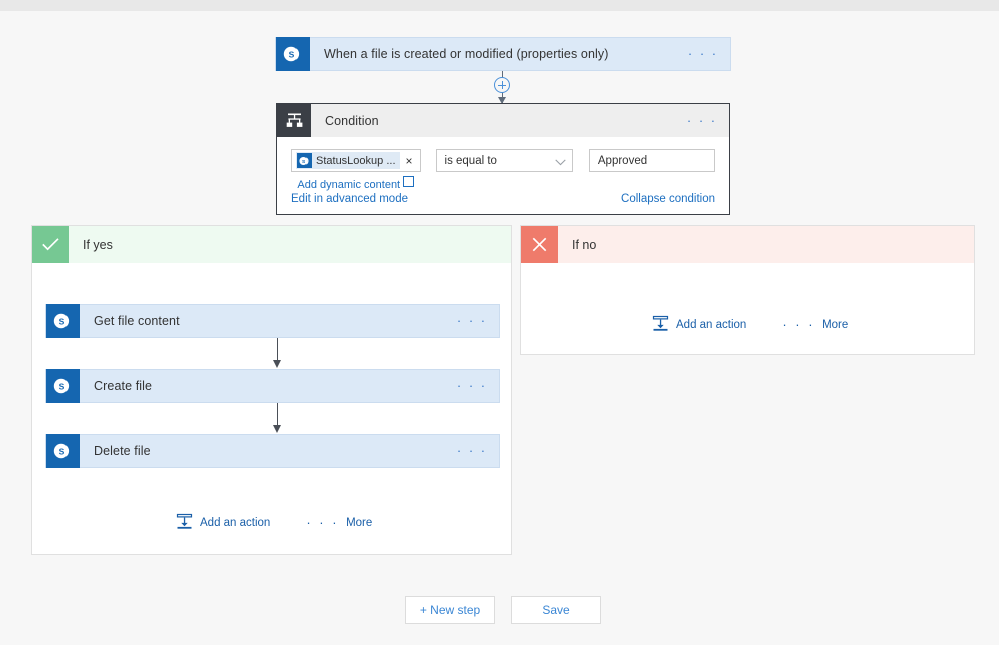 This screenshot has width=999, height=645. Describe the element at coordinates (747, 244) in the screenshot. I see `branch-if-no-header: If no` at that location.